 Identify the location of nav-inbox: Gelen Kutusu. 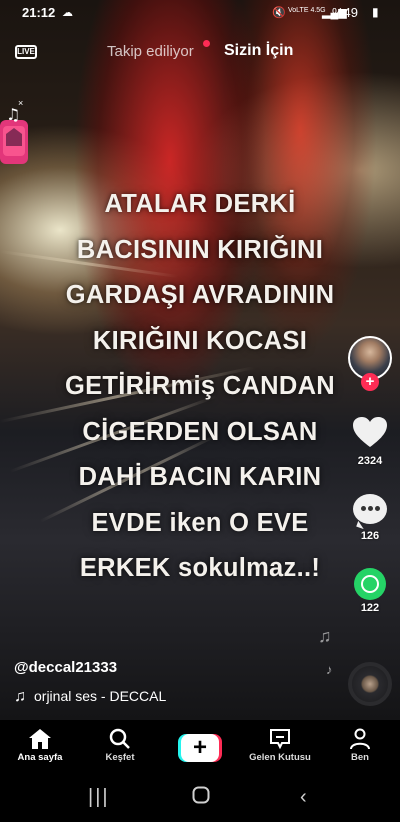
(280, 745).